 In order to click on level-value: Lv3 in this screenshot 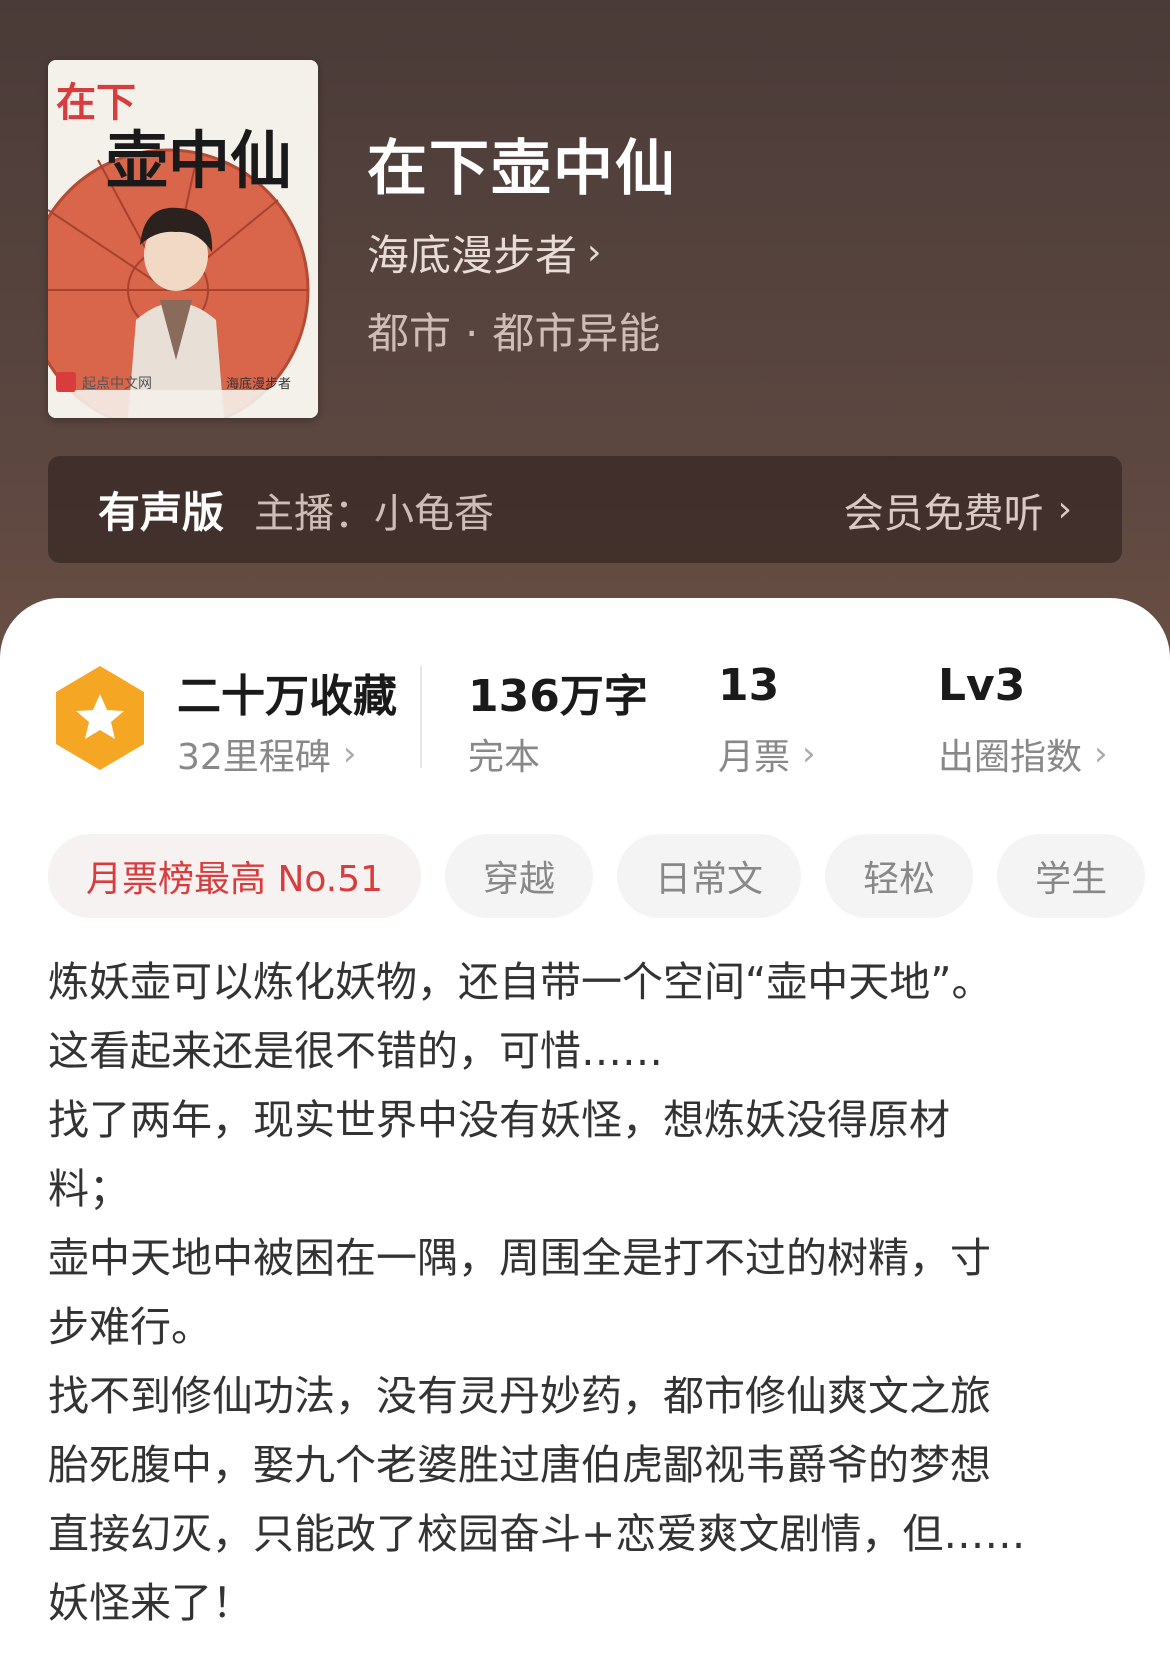, I will do `click(982, 685)`.